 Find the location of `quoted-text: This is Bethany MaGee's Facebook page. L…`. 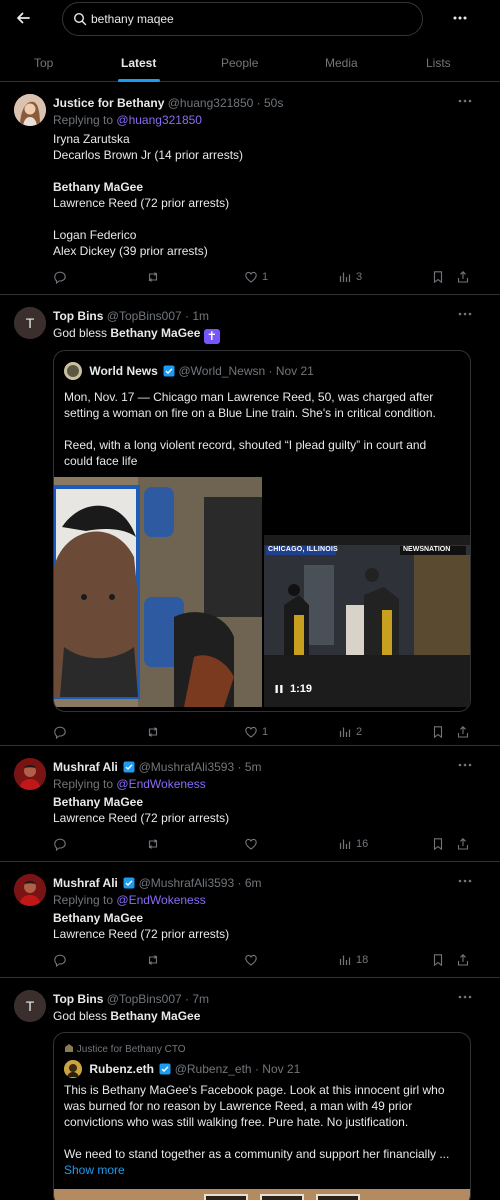

quoted-text: This is Bethany MaGee's Facebook page. L… is located at coordinates (264, 1130).